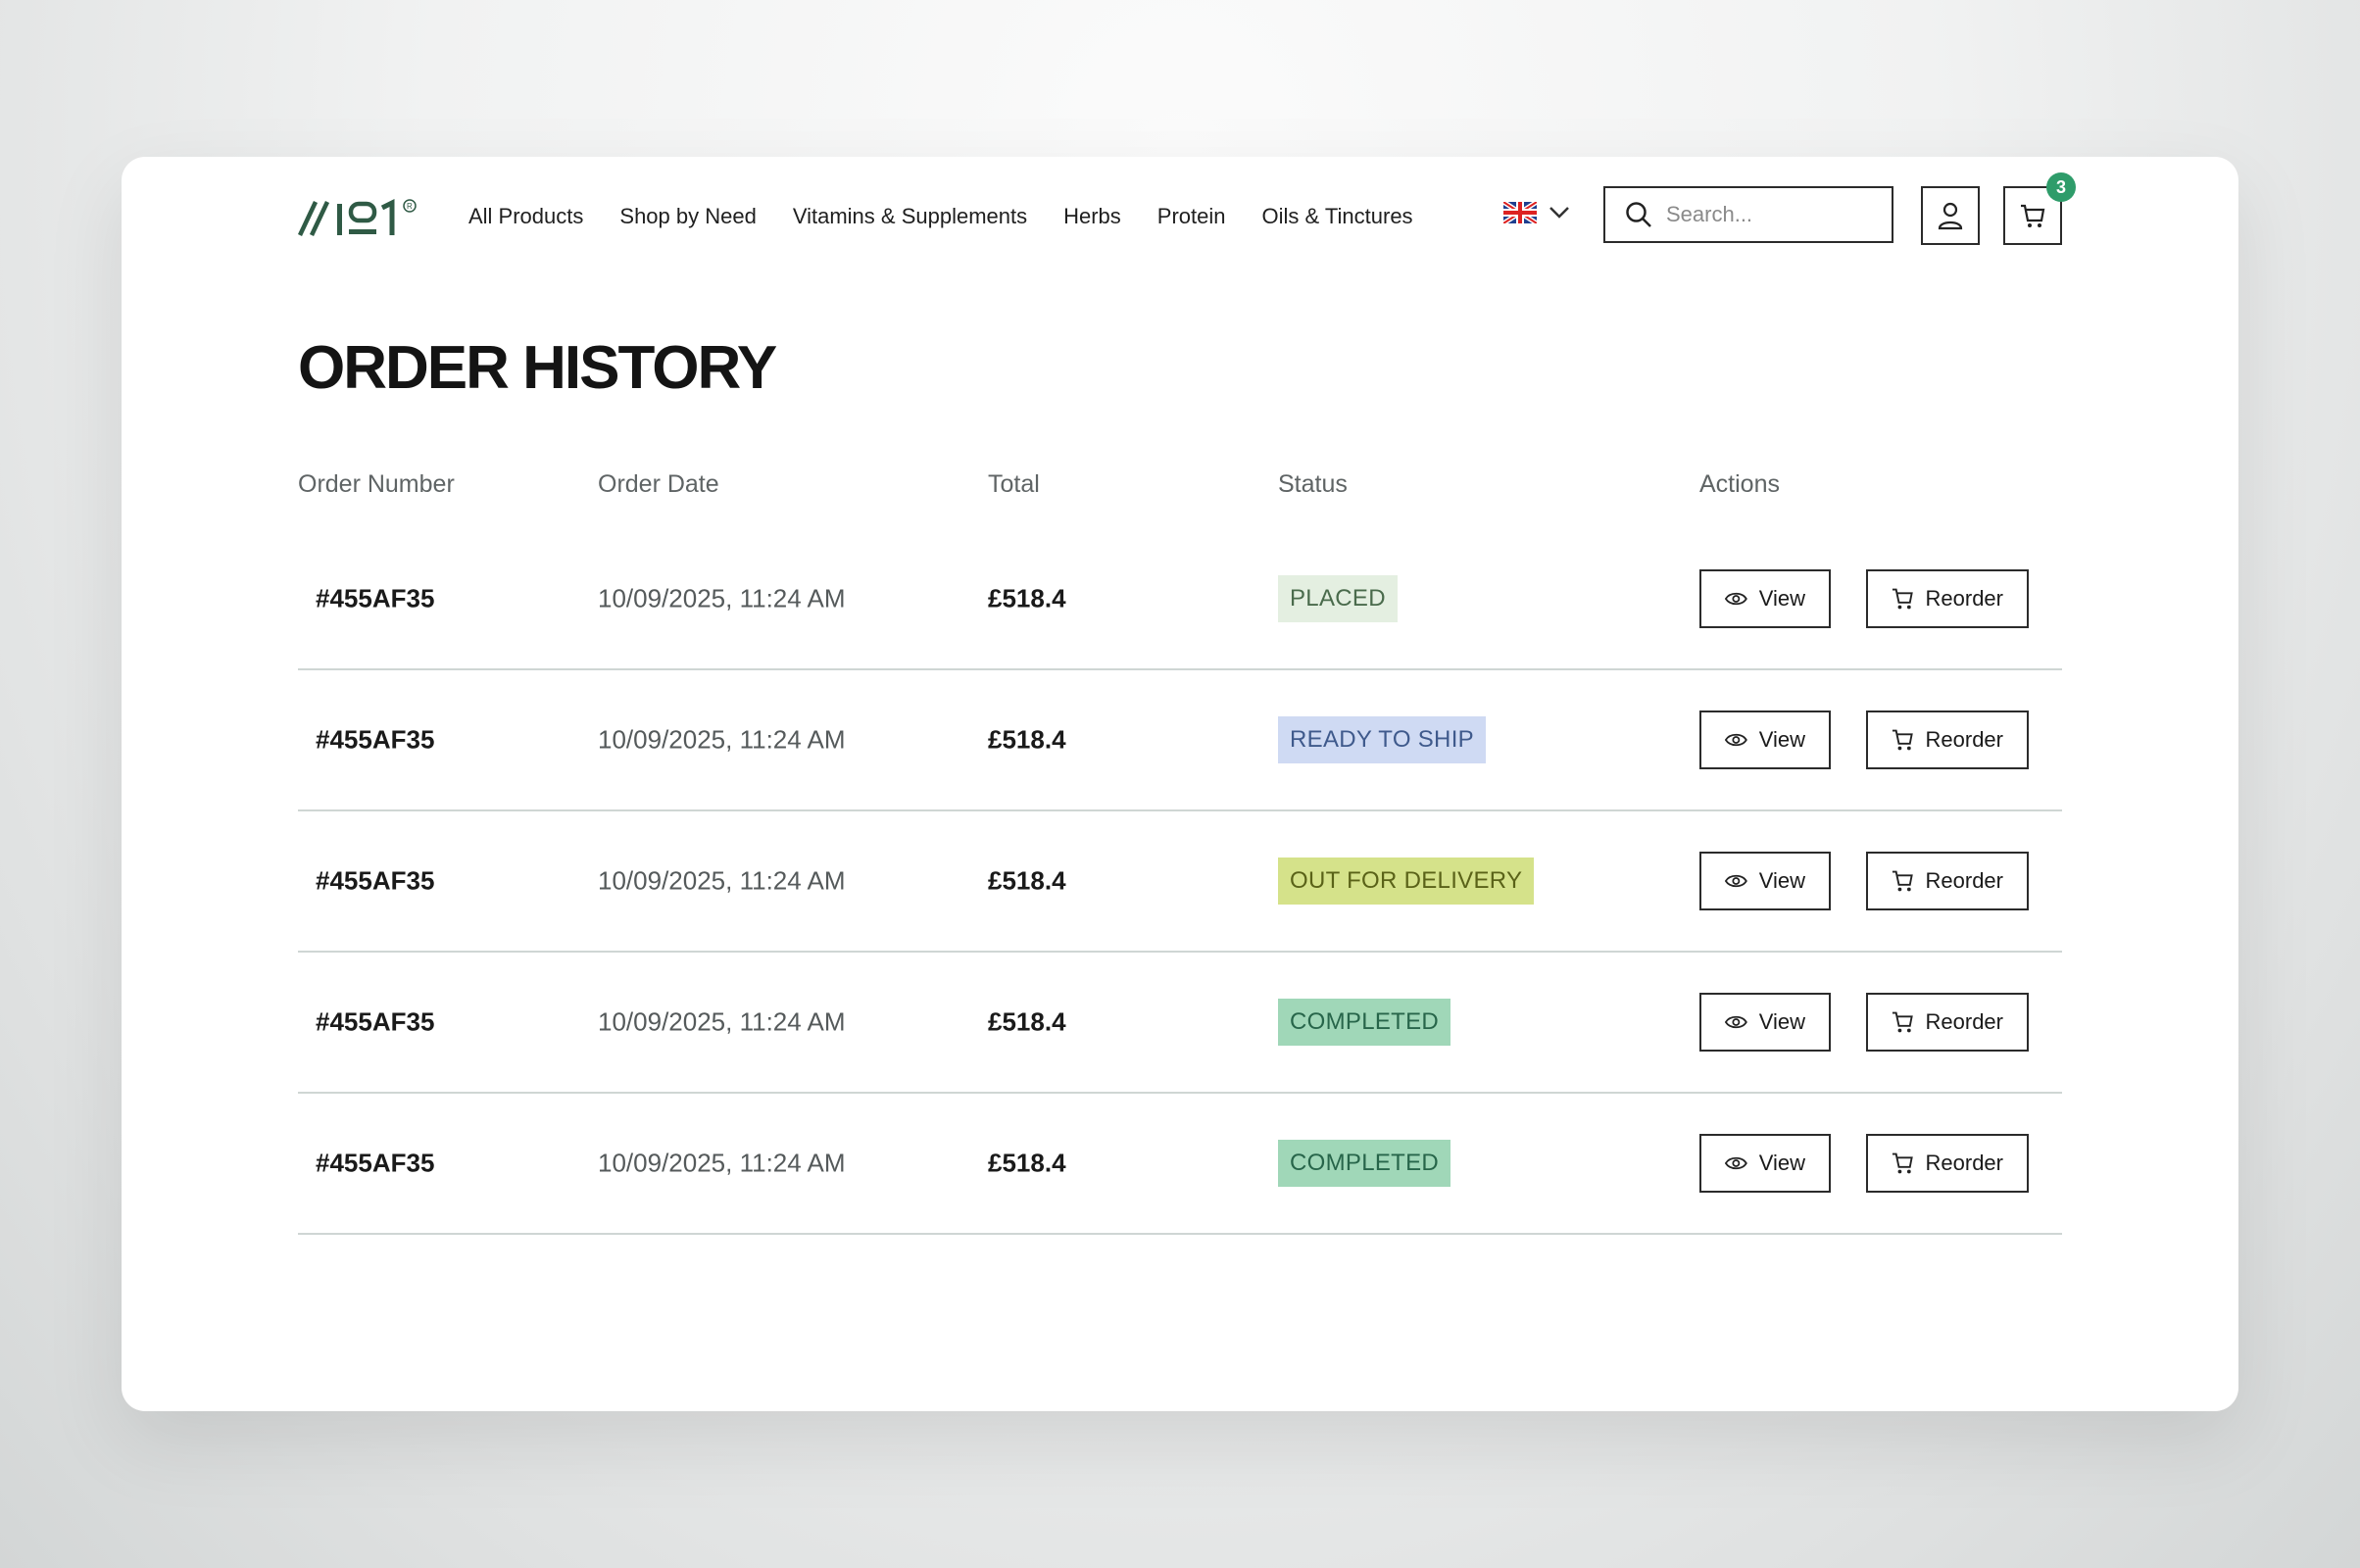 The height and width of the screenshot is (1568, 2360). I want to click on status-cell: OUT FOR DELIVERY, so click(1406, 881).